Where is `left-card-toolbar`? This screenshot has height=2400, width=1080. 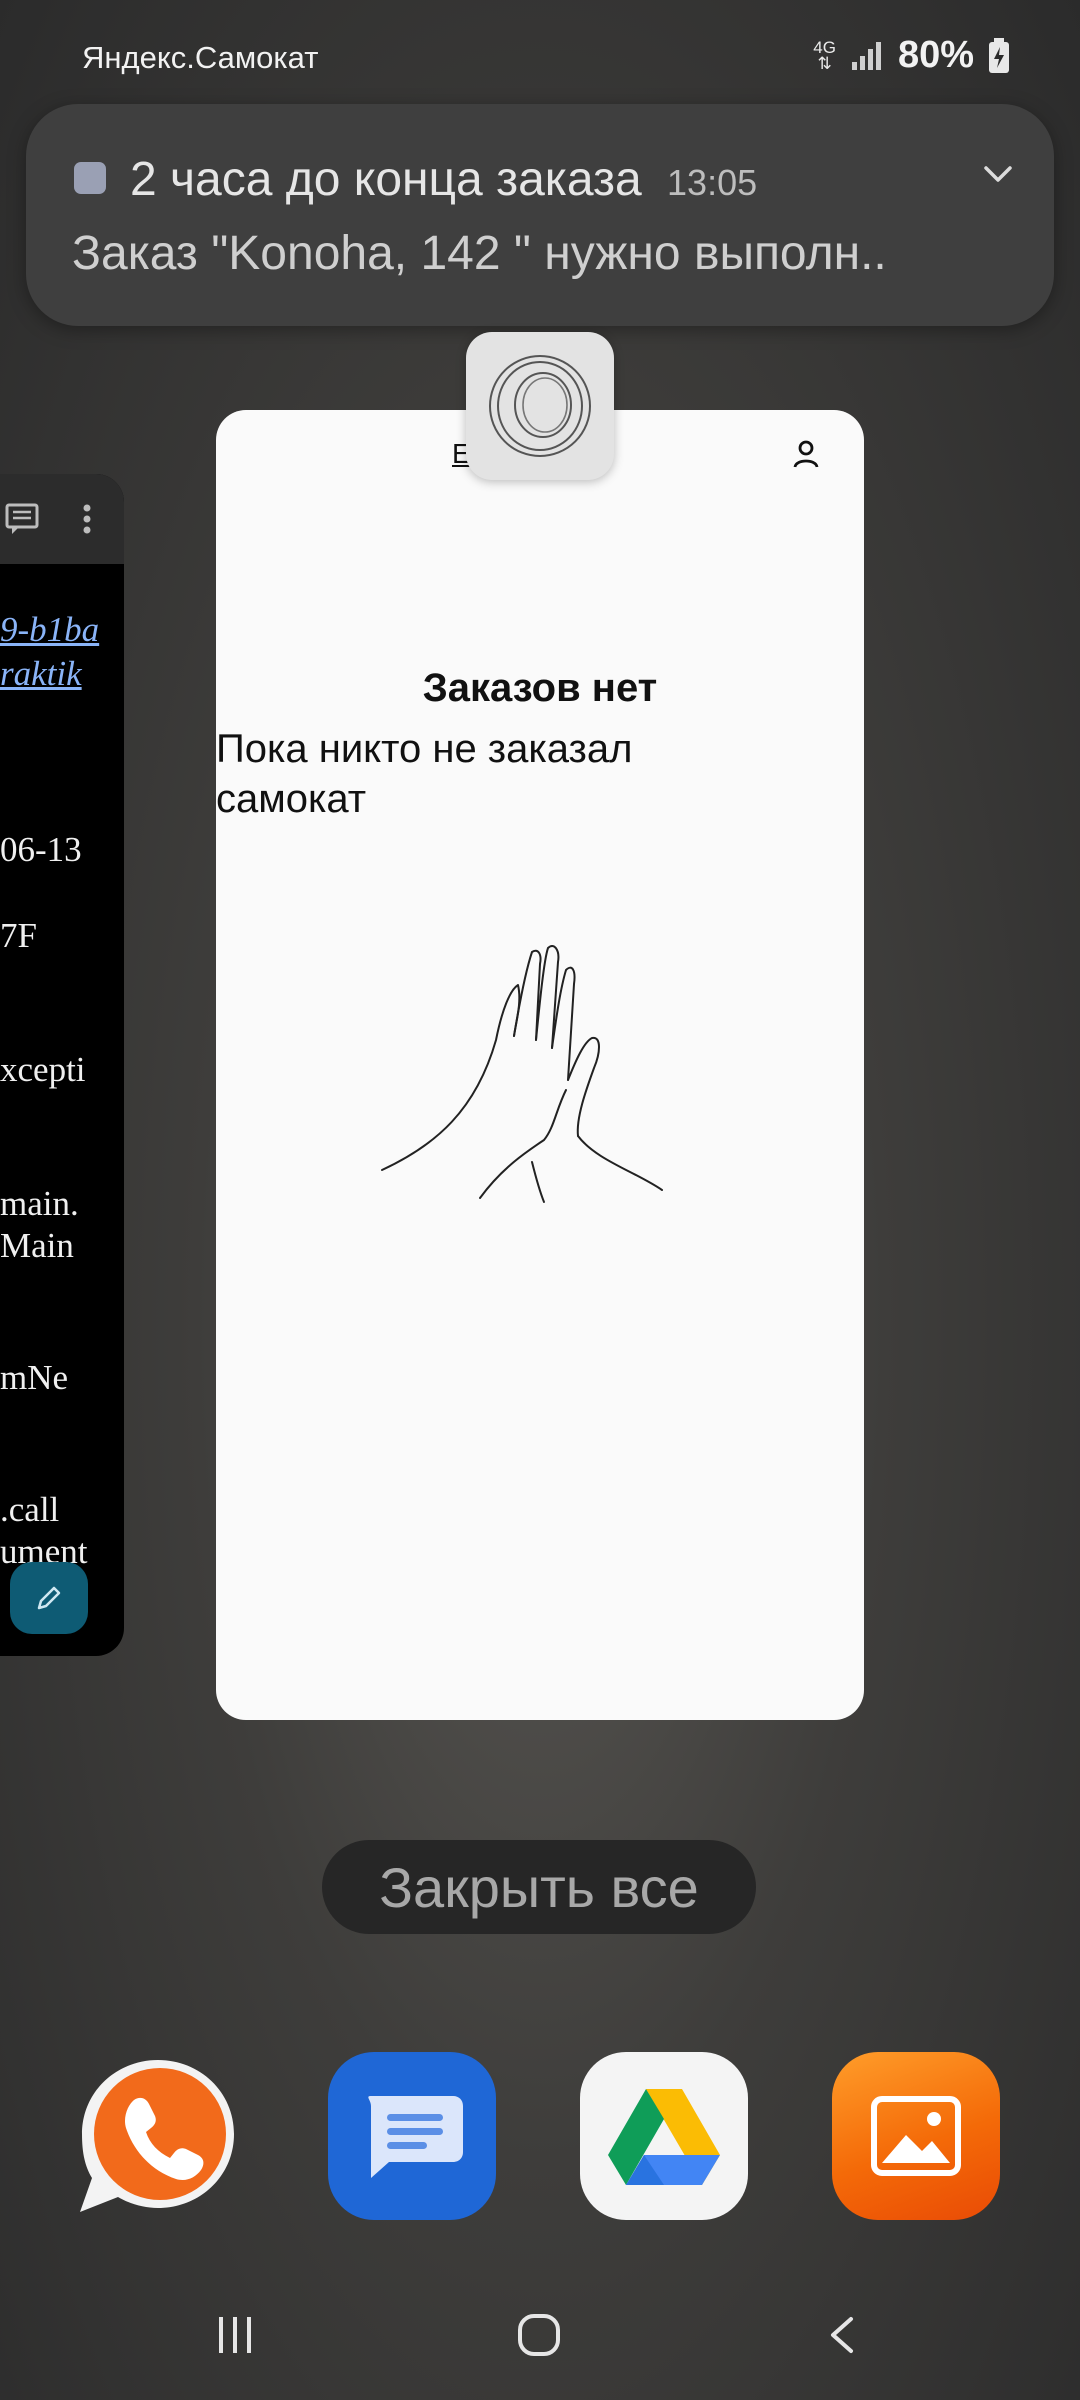
left-card-toolbar is located at coordinates (62, 519).